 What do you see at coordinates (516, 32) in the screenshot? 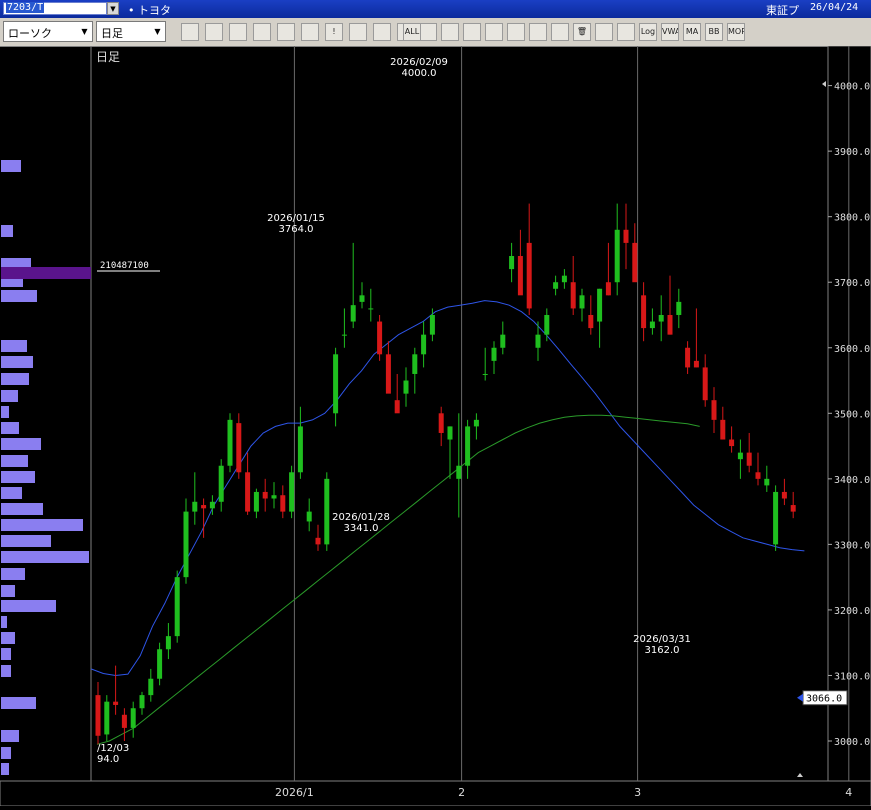
I see `cursor-icon` at bounding box center [516, 32].